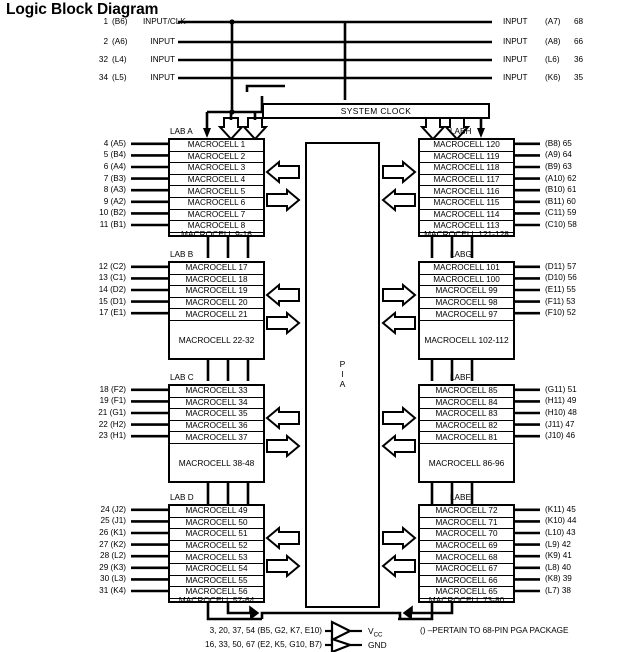 This screenshot has height=652, width=625. What do you see at coordinates (558, 544) in the screenshot?
I see `macrocell-pin-label: (L9) 42` at bounding box center [558, 544].